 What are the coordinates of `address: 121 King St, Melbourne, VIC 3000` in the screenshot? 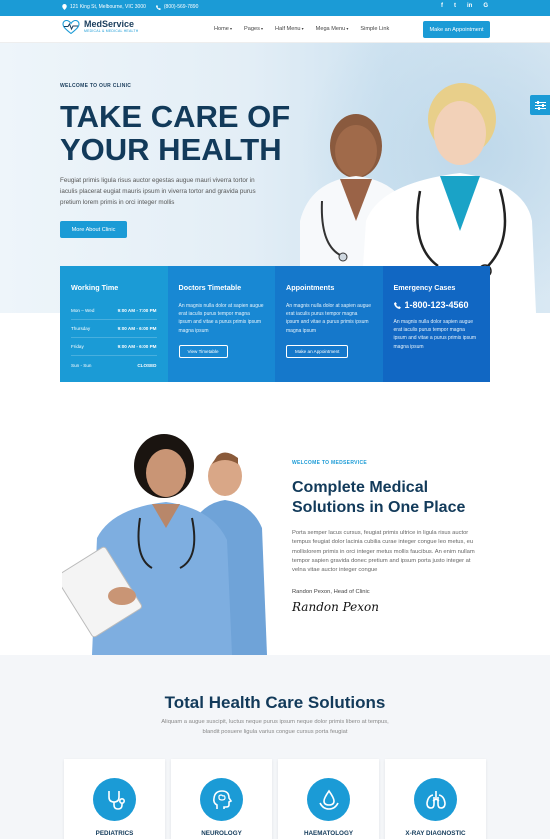 It's located at (104, 7).